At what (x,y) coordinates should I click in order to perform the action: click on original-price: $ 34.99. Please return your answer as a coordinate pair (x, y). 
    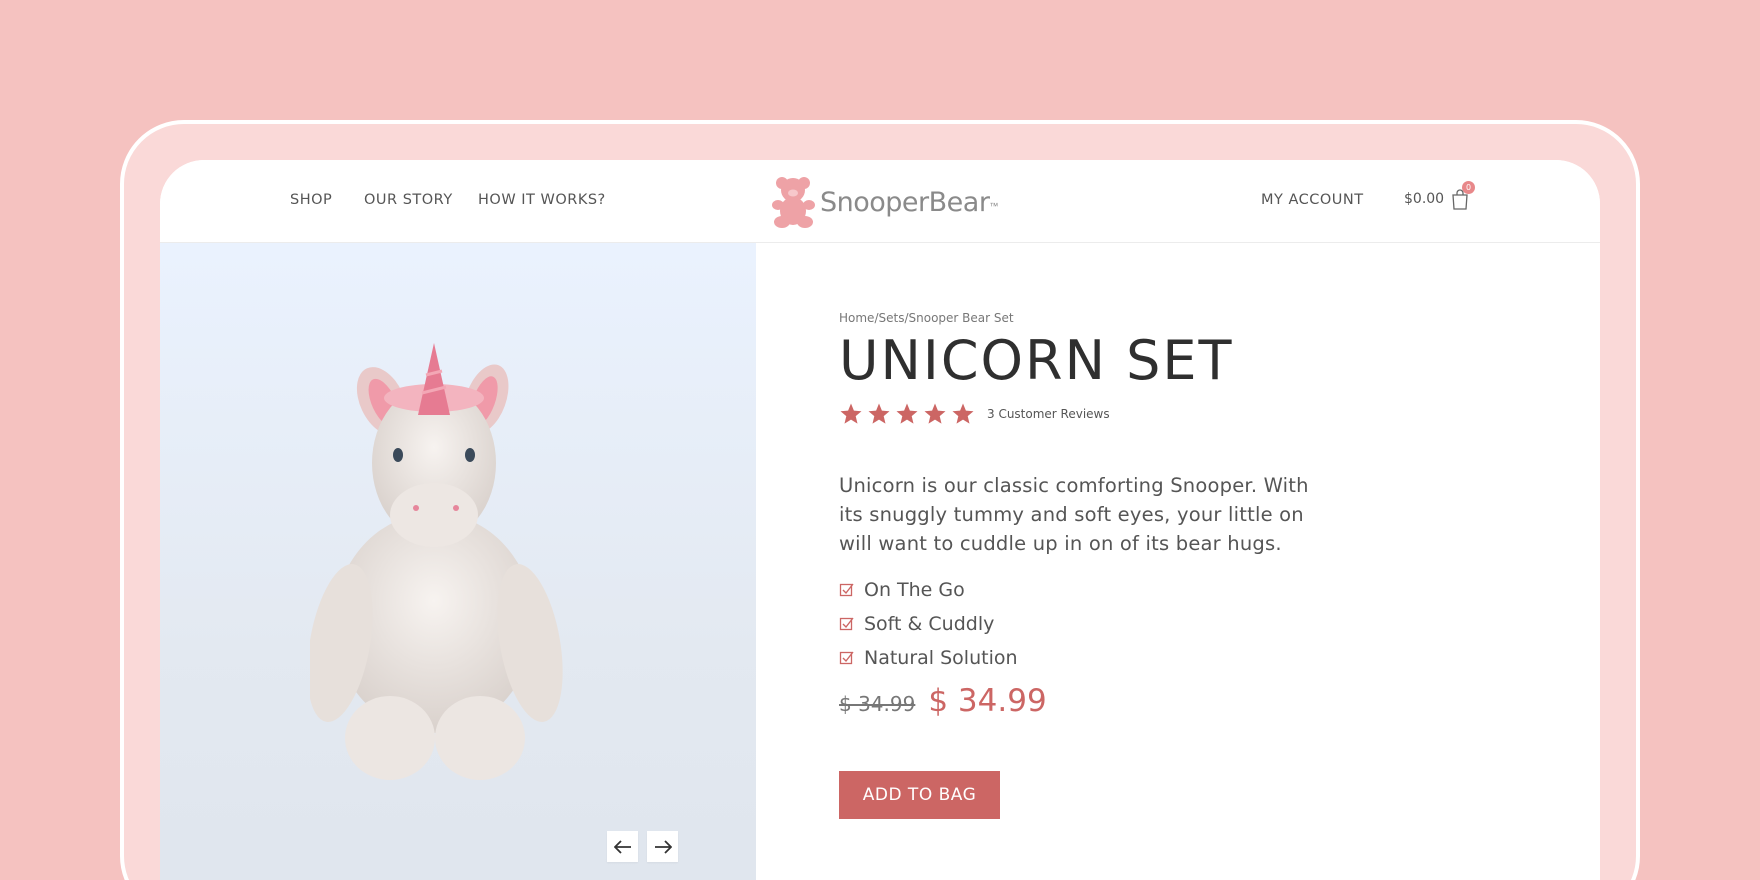
    Looking at the image, I should click on (877, 704).